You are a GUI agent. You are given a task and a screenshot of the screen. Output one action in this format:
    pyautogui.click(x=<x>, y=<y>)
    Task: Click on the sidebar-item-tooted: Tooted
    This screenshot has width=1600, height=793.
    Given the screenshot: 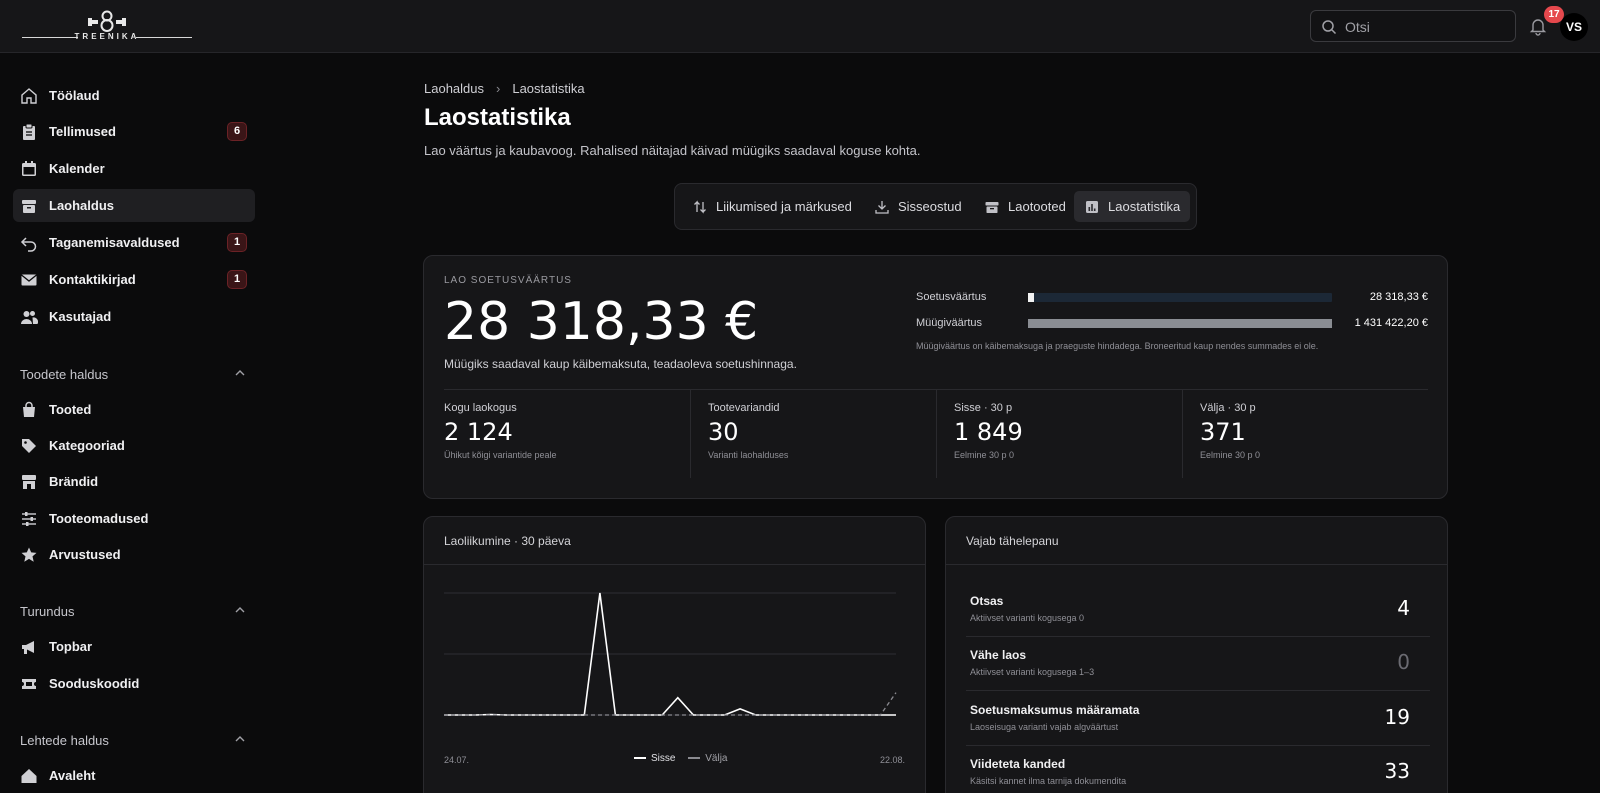 What is the action you would take?
    pyautogui.click(x=134, y=409)
    